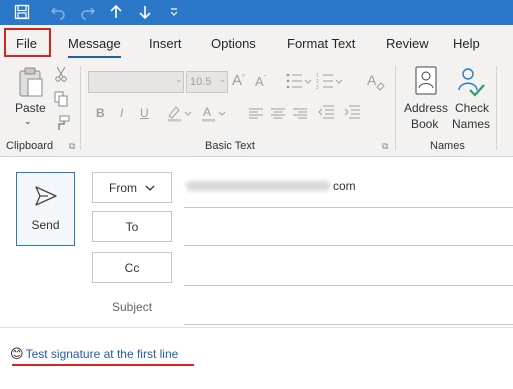  What do you see at coordinates (116, 12) in the screenshot?
I see `arrow-up-icon` at bounding box center [116, 12].